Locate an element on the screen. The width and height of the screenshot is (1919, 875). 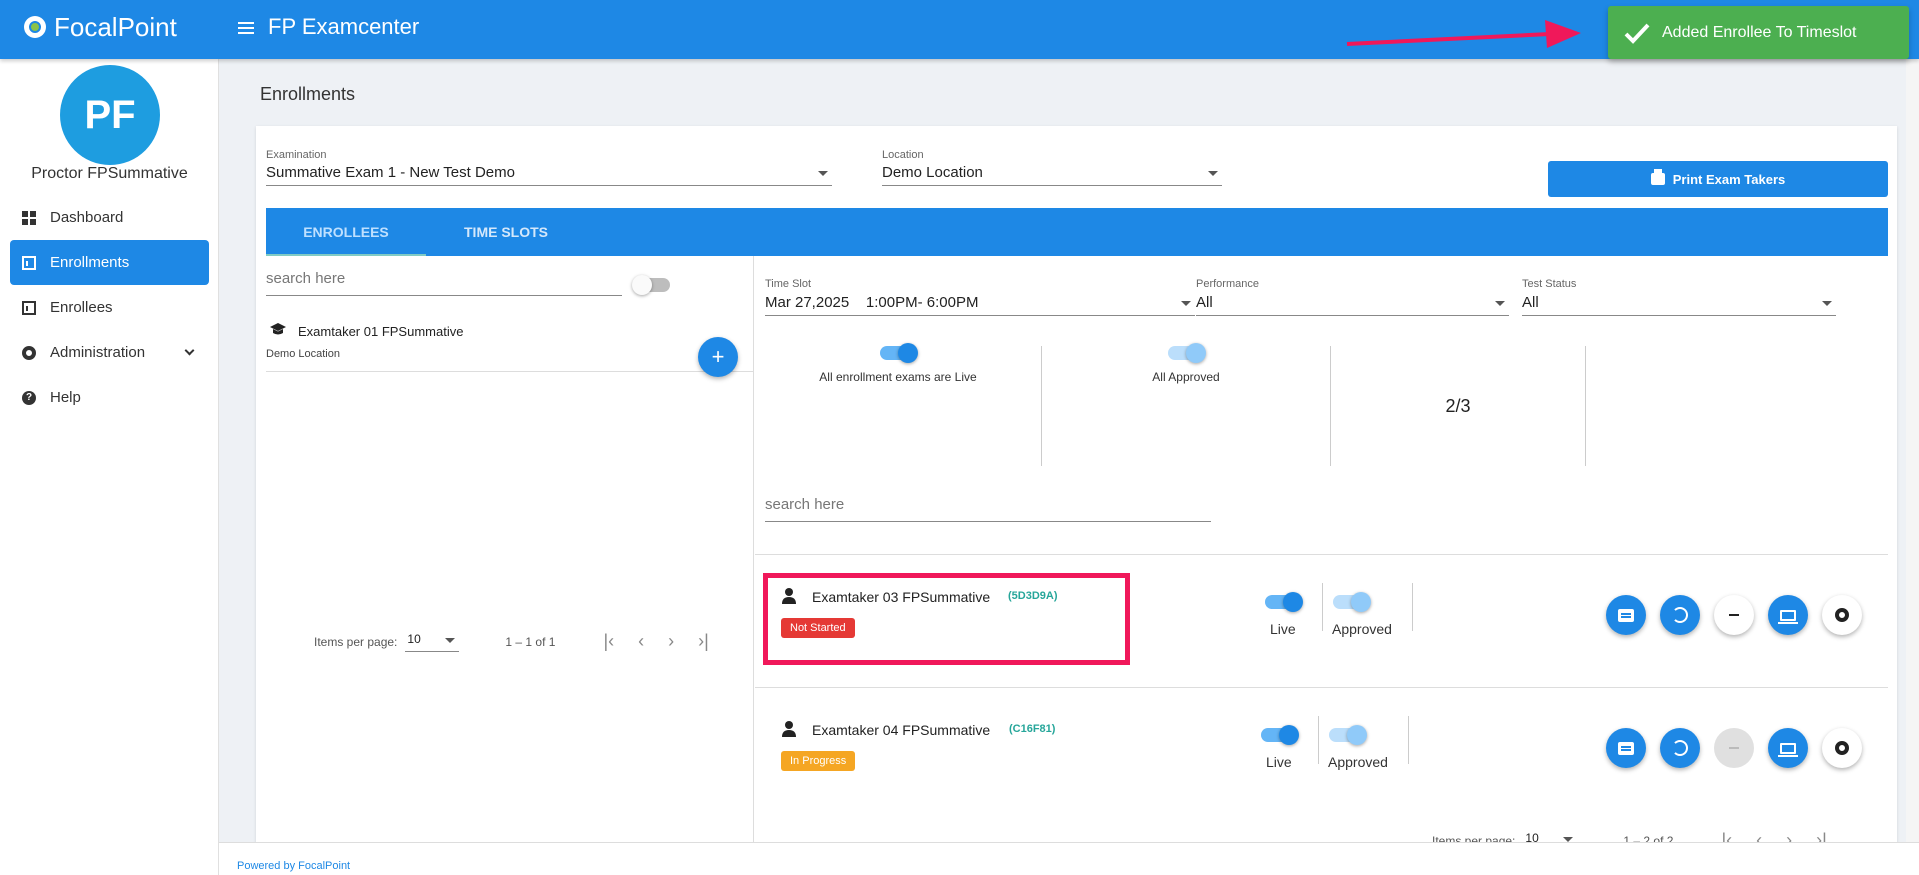
sidebar-item-label: Enrollments is located at coordinates (90, 262).